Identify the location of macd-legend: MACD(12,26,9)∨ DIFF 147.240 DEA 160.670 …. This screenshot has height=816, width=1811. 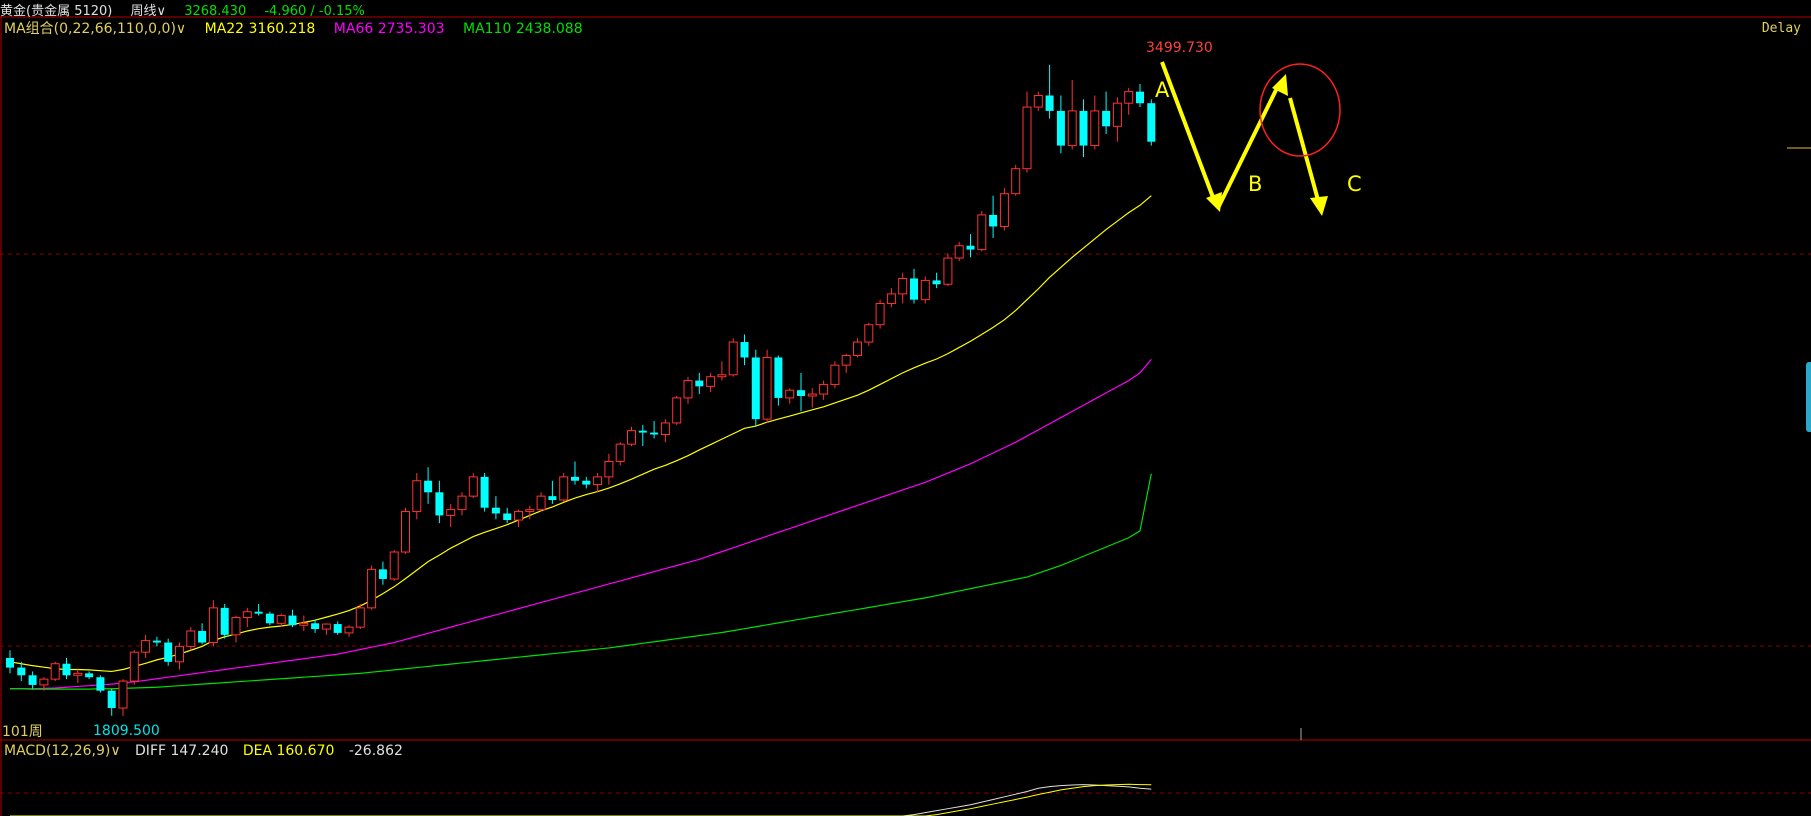
(208, 751).